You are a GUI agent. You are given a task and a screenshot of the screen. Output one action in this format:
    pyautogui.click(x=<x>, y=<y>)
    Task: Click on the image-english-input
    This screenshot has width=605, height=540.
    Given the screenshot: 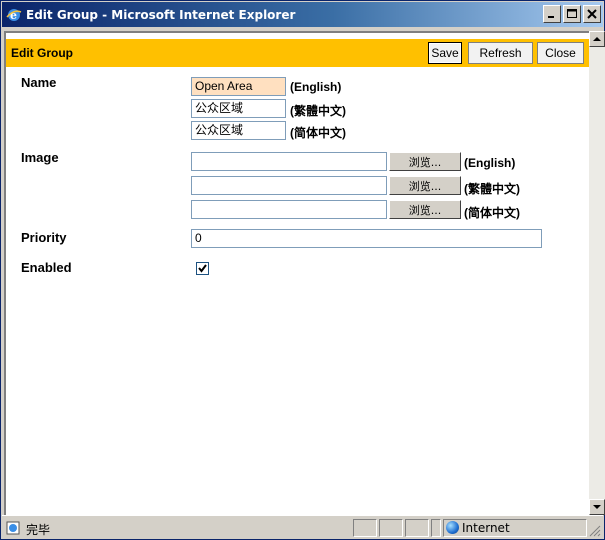 What is the action you would take?
    pyautogui.click(x=289, y=161)
    